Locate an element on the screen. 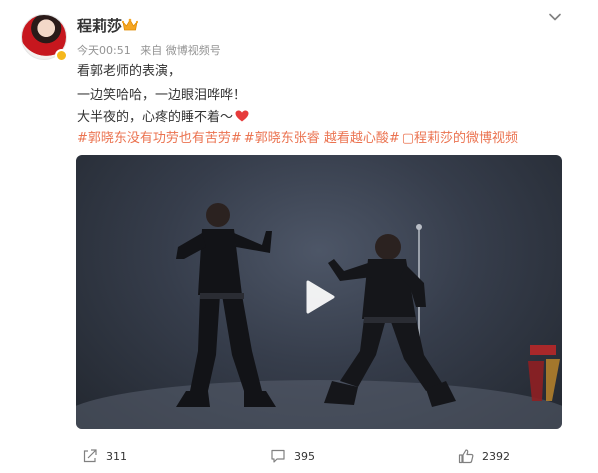  hashtag-line: #郭晓东没有功劳也有苦劳# #郭晓东张睿 越看越心酸# ▢程莉莎的微博视频 is located at coordinates (298, 139).